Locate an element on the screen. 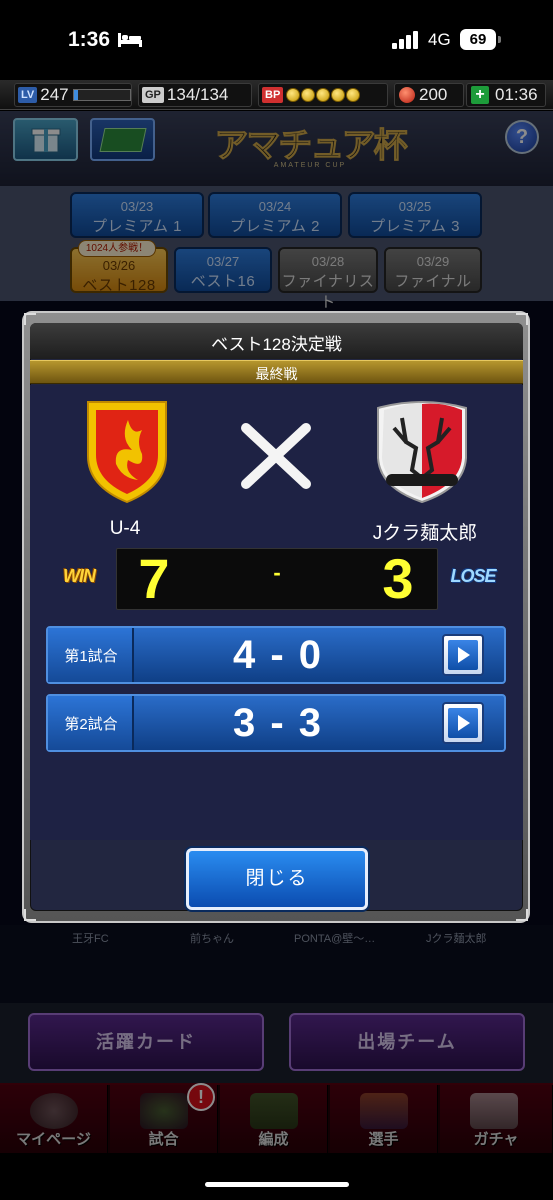  game-2-row: 第2試合 3 - 3 is located at coordinates (276, 723).